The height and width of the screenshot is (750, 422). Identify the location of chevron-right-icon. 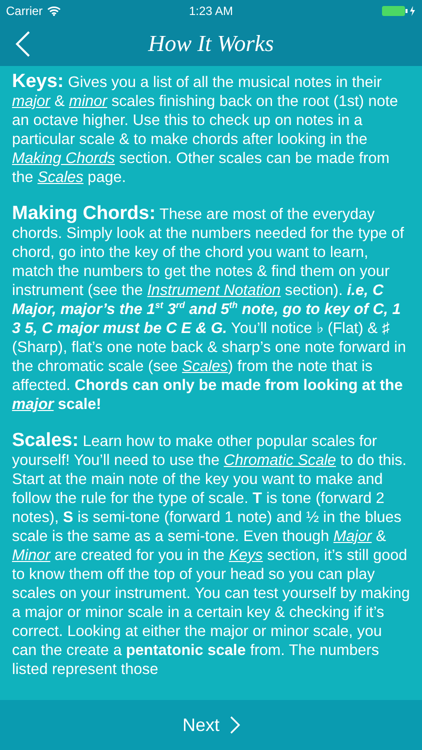
(235, 725).